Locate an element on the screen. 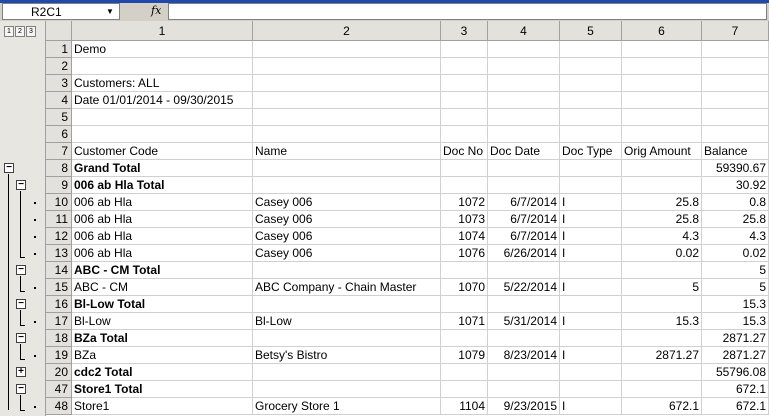  chevron-down-icon: ▼ is located at coordinates (110, 11).